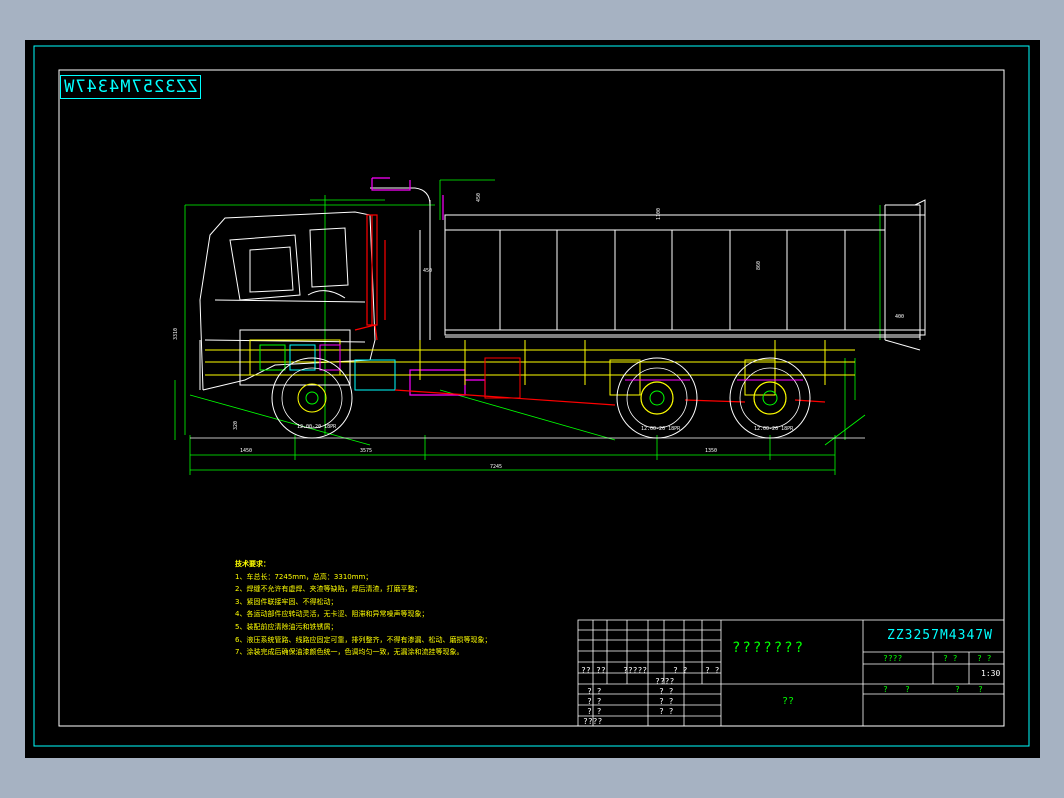 The width and height of the screenshot is (1064, 798). What do you see at coordinates (304, 576) in the screenshot?
I see `note-line: 1、车总长：7245mm，总高：3310mm；` at bounding box center [304, 576].